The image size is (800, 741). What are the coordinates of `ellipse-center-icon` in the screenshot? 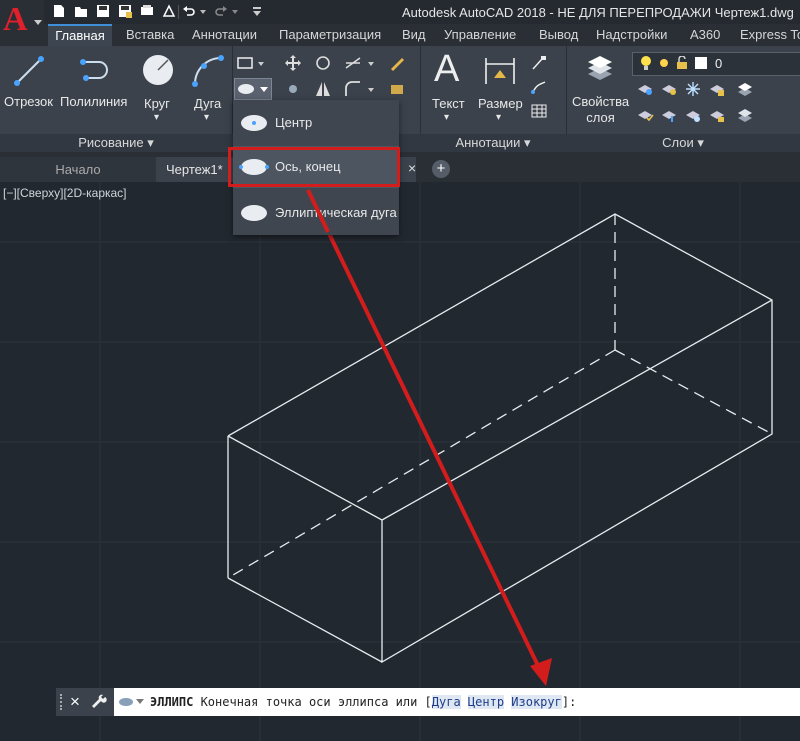 It's located at (254, 123).